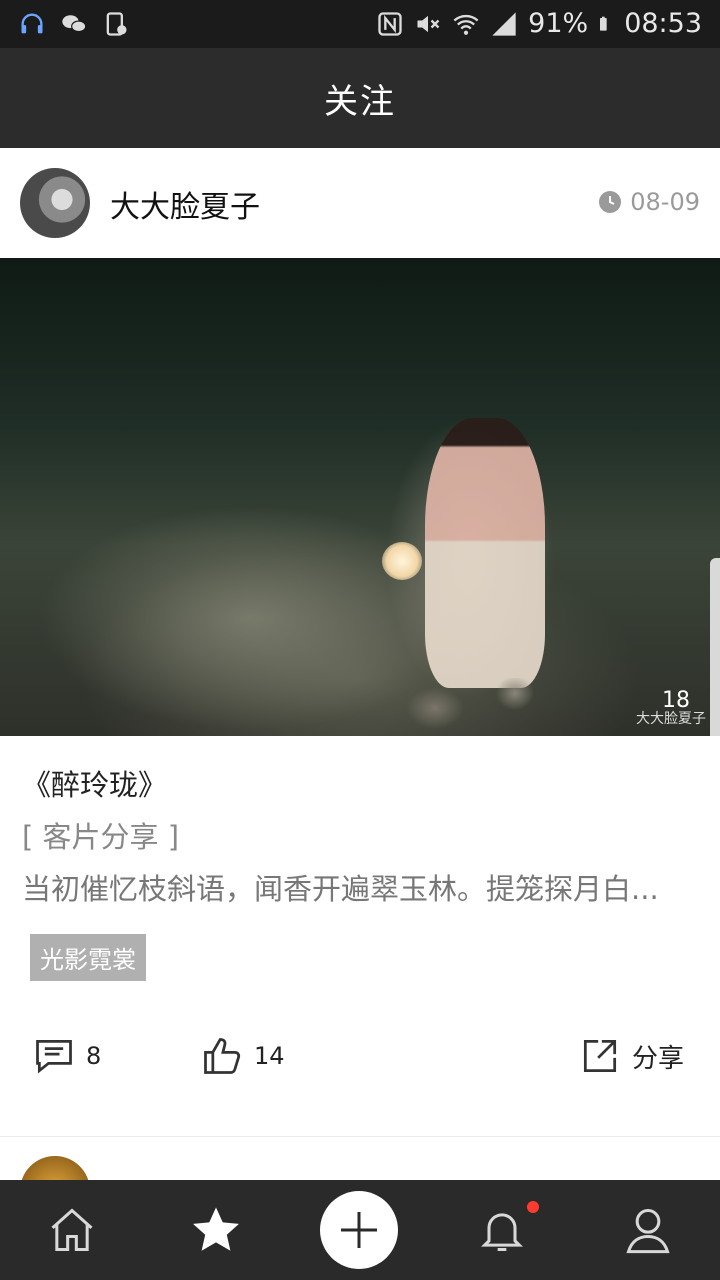  I want to click on header: 关注, so click(360, 98).